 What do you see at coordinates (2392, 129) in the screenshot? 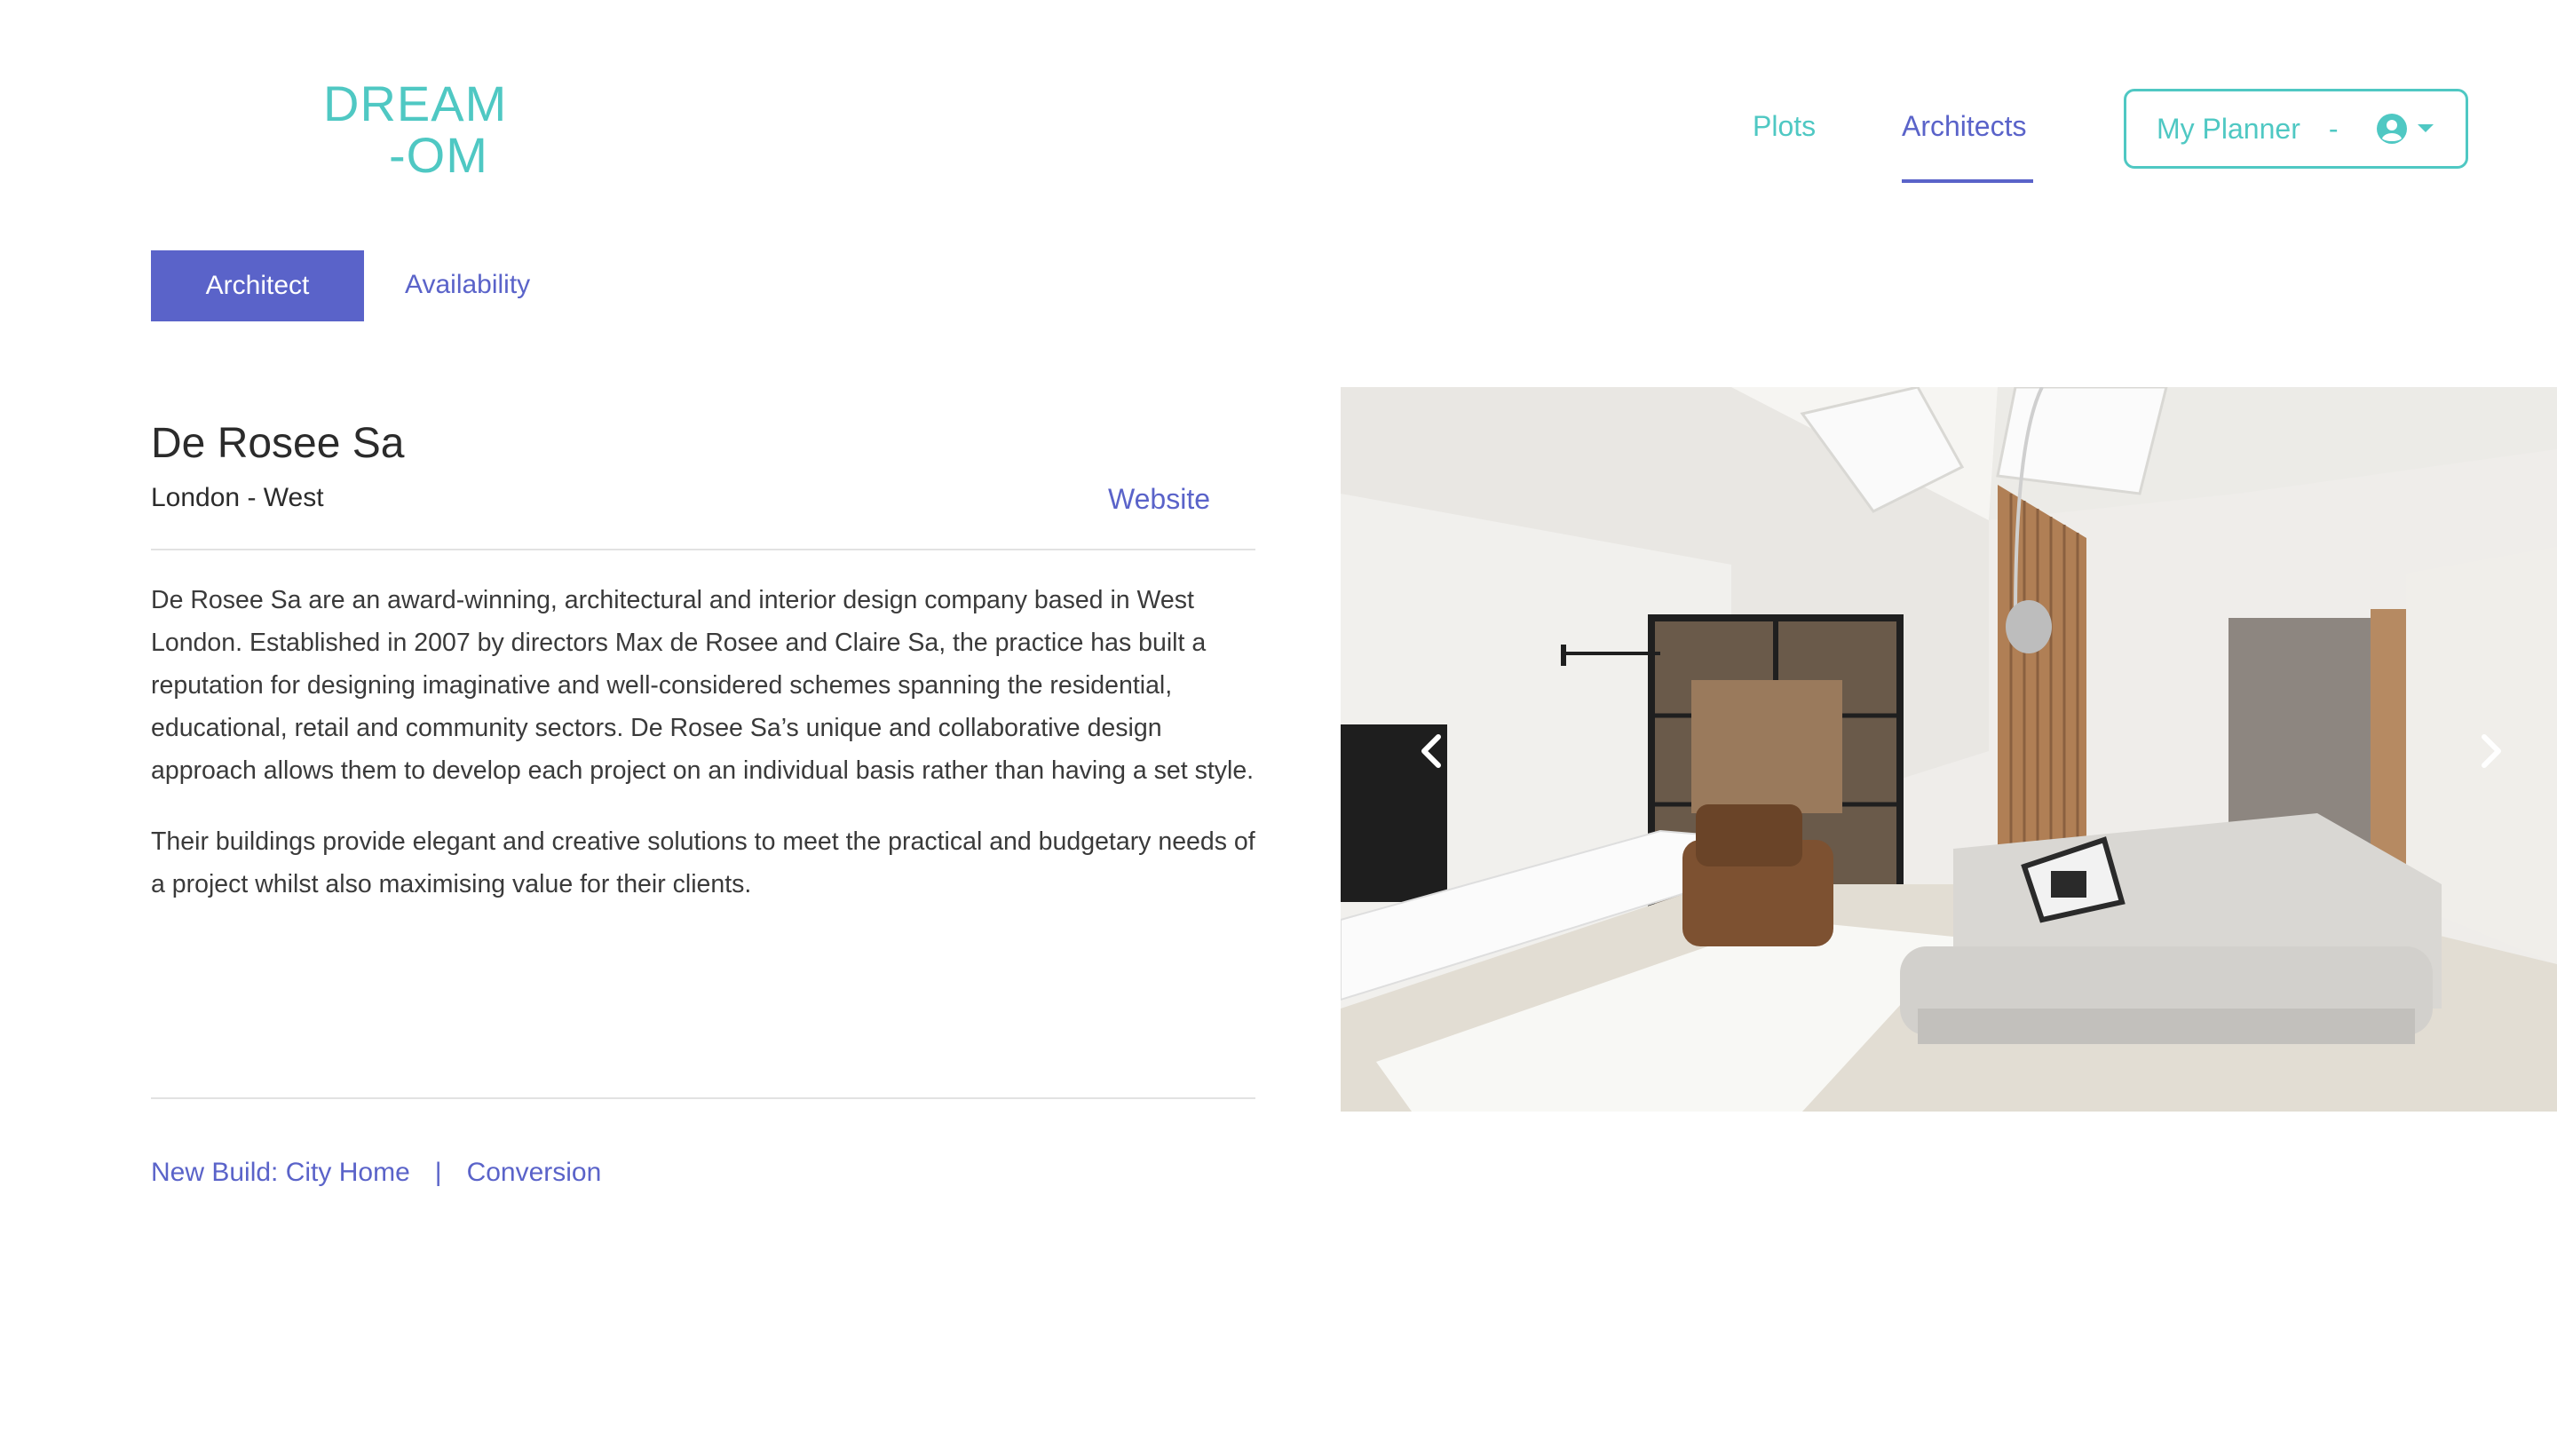
I see `user-circle-icon` at bounding box center [2392, 129].